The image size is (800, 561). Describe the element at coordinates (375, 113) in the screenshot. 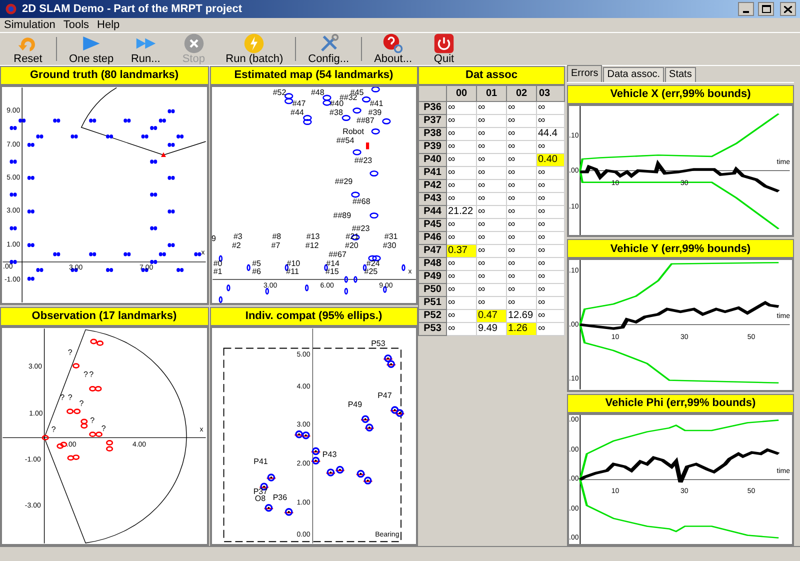

I see `point-label: #39` at that location.